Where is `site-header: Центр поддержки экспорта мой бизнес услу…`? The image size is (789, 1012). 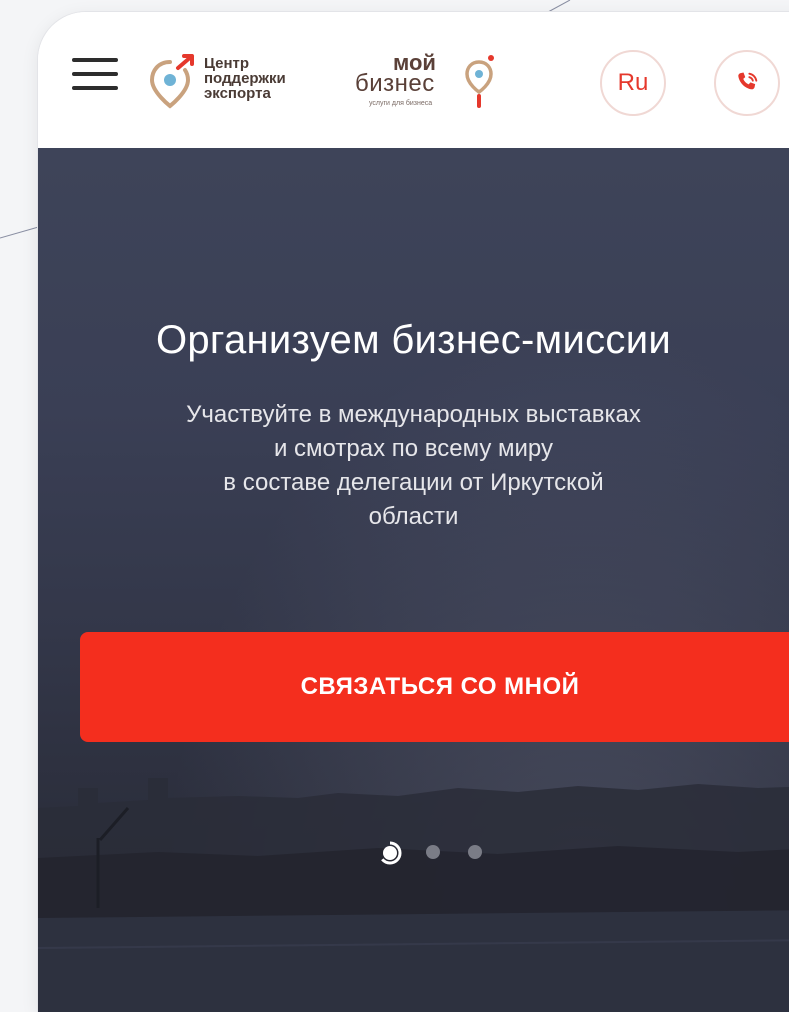
site-header: Центр поддержки экспорта мой бизнес услу… is located at coordinates (413, 80).